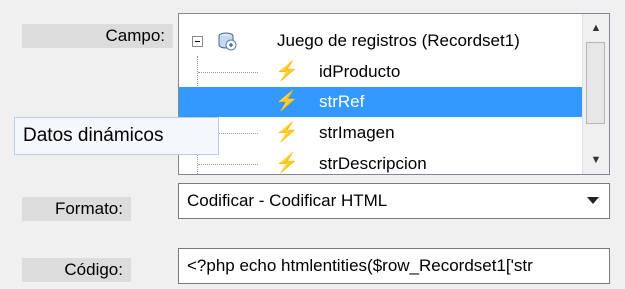 Image resolution: width=625 pixels, height=289 pixels. Describe the element at coordinates (394, 201) in the screenshot. I see `formato-dropdown: Codificar - Codificar HTML` at that location.